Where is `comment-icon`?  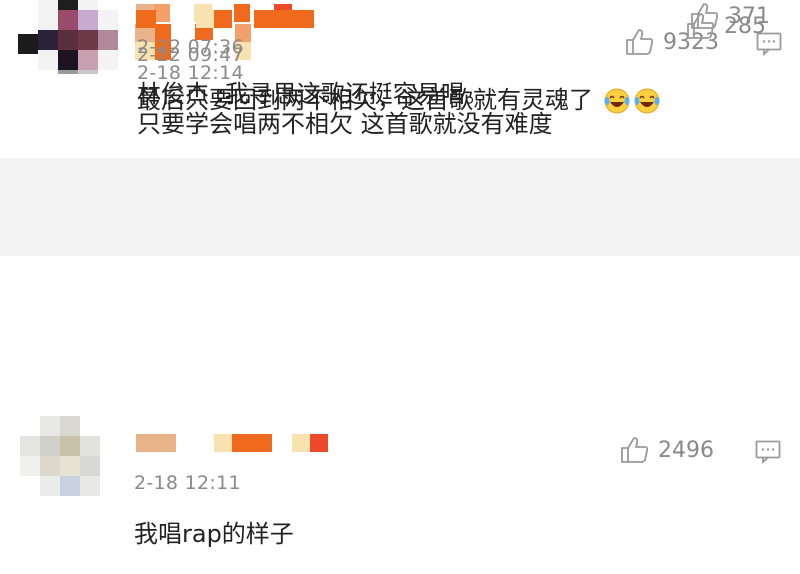 comment-icon is located at coordinates (768, 452).